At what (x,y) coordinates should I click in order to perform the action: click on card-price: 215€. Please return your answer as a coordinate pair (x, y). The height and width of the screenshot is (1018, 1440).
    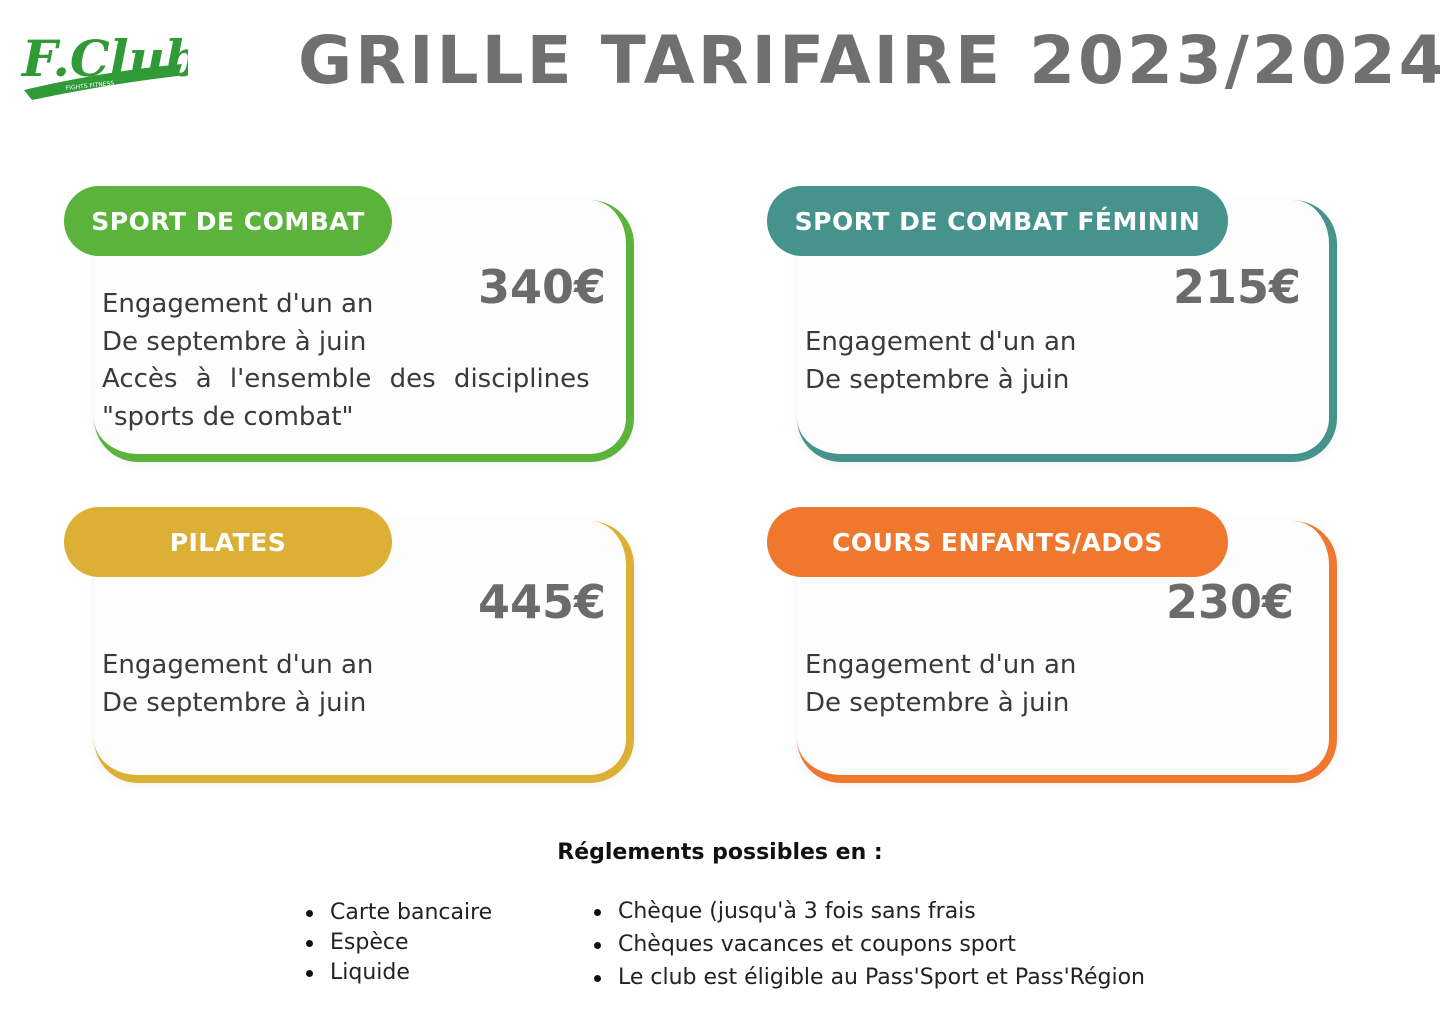
    Looking at the image, I should click on (1237, 287).